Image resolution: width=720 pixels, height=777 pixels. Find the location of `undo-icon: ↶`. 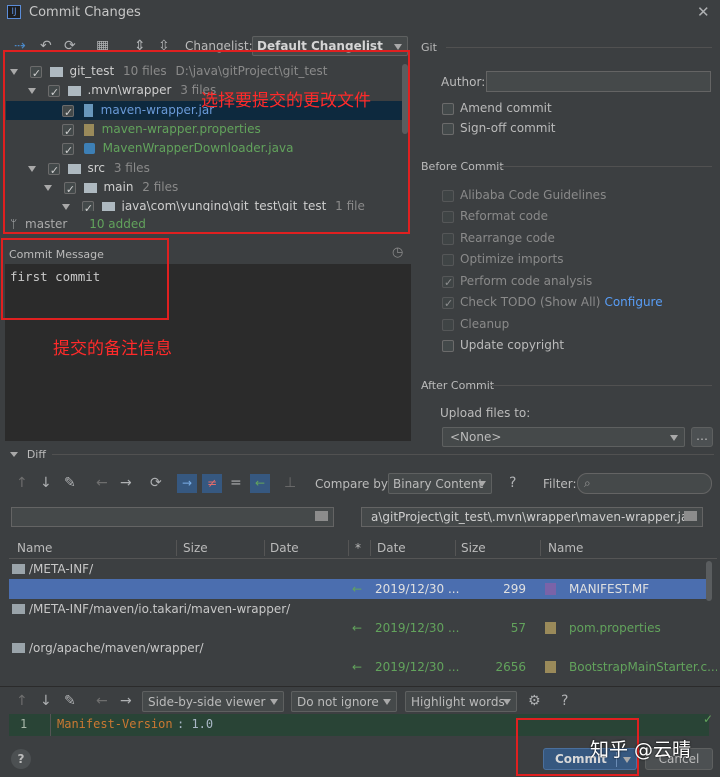

undo-icon: ↶ is located at coordinates (46, 46).